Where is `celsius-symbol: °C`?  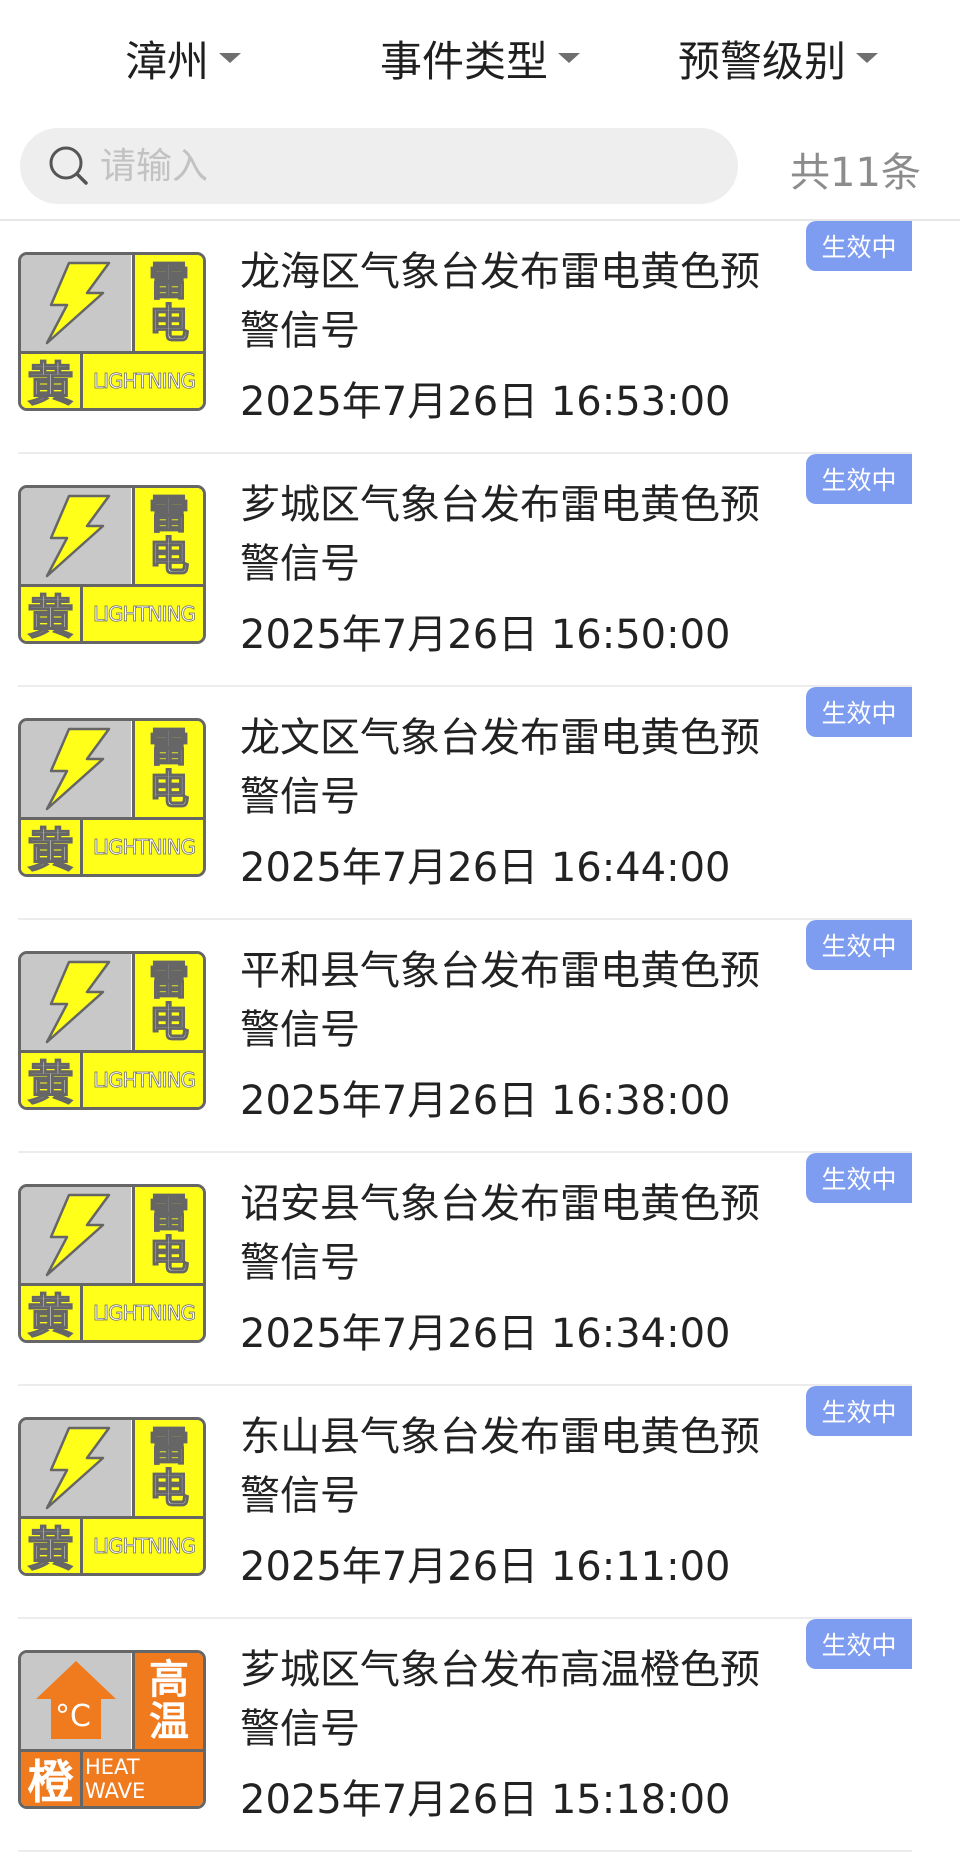 celsius-symbol: °C is located at coordinates (73, 1716).